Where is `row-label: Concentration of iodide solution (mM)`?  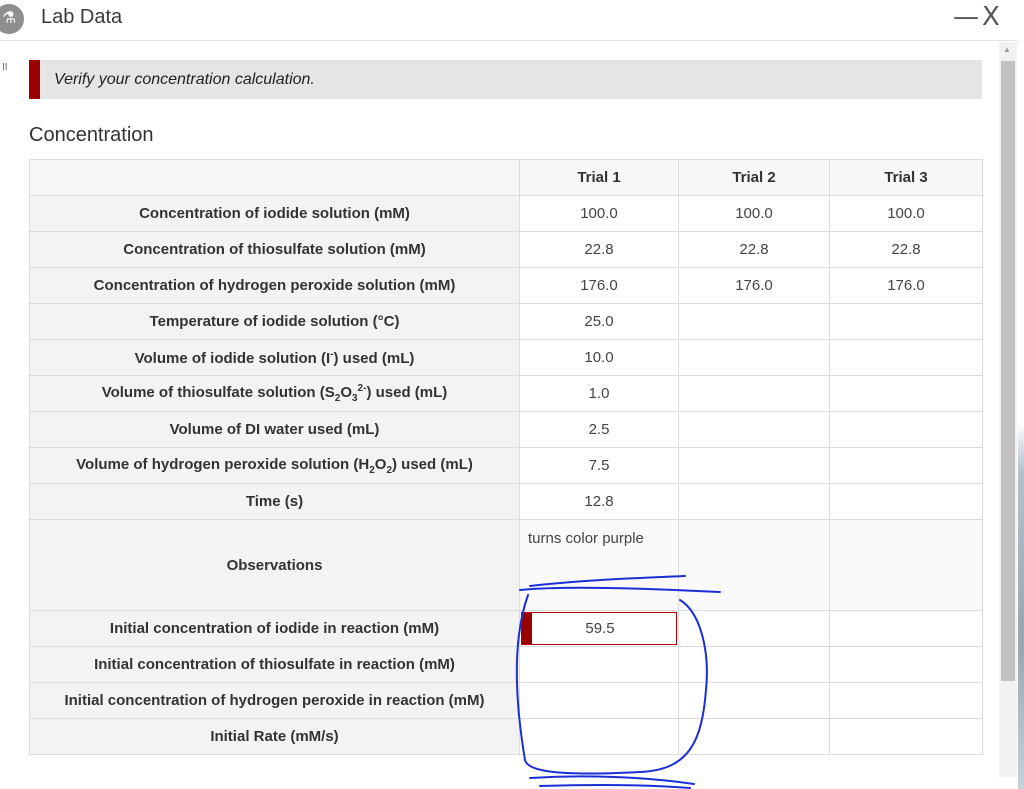
row-label: Concentration of iodide solution (mM) is located at coordinates (274, 213).